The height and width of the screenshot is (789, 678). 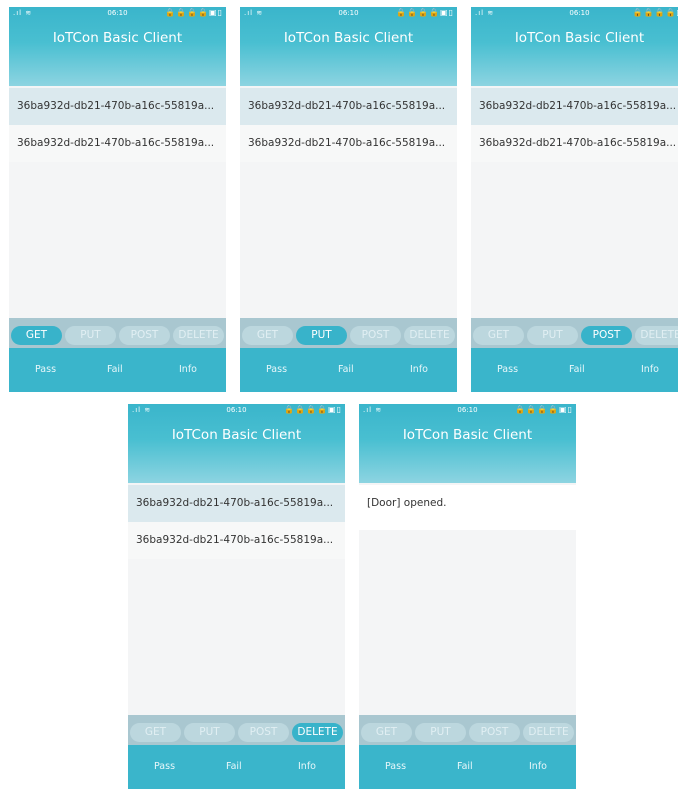 What do you see at coordinates (574, 13) in the screenshot?
I see `status-bar: .ıl ≋ 06:10 🔒🔒🔒🔒▣` at bounding box center [574, 13].